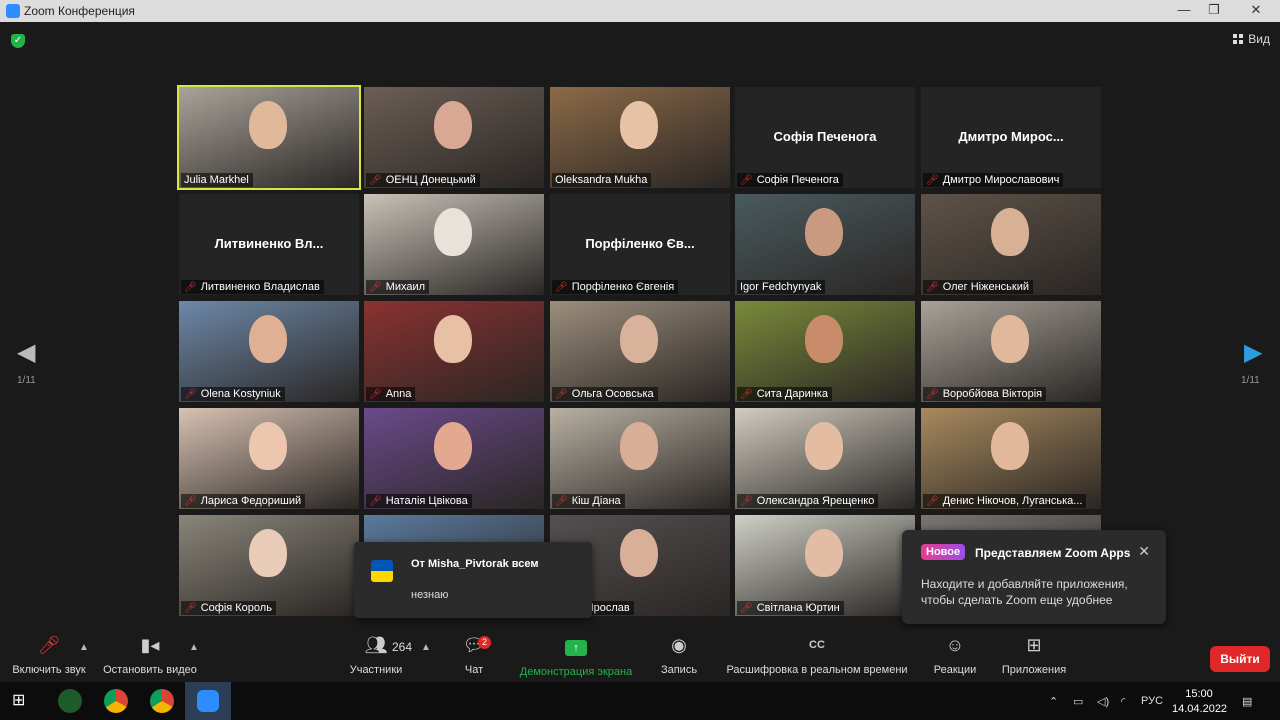 Image resolution: width=1280 pixels, height=720 pixels. Describe the element at coordinates (376, 656) in the screenshot. I see `participants-button: 👥︎ Участники` at that location.